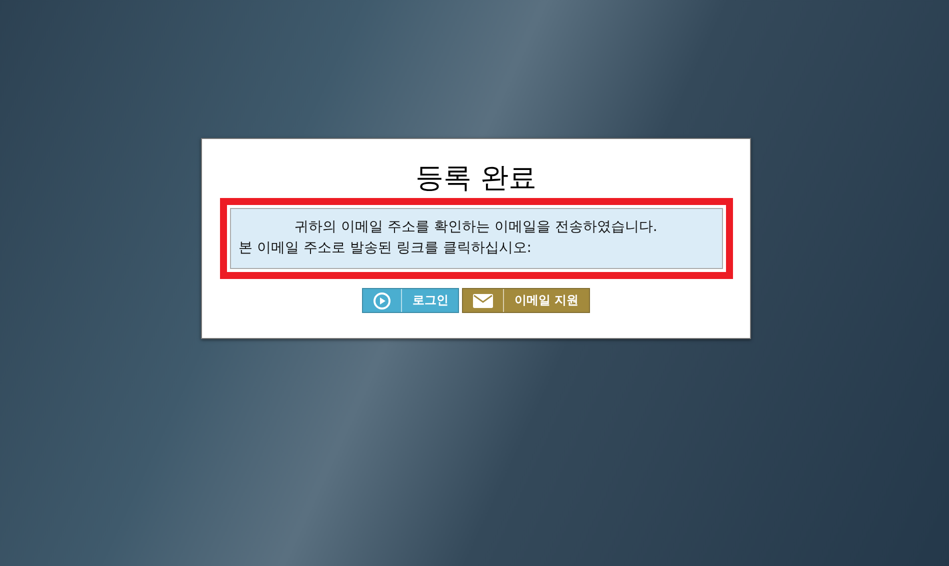  Describe the element at coordinates (483, 301) in the screenshot. I see `envelope-icon` at that location.